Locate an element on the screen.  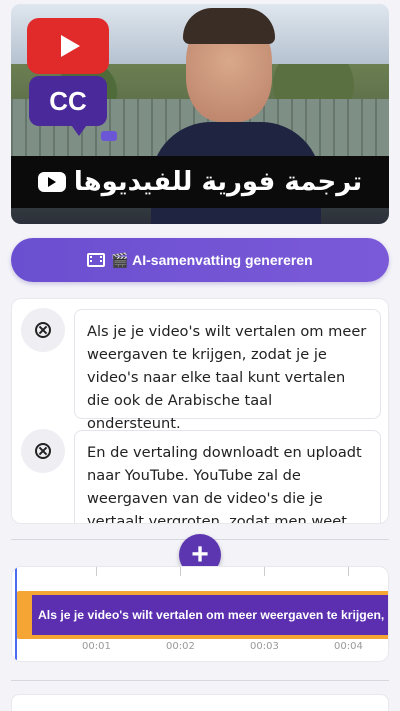
video-caption-text: ترجمة فورية للفيديوها is located at coordinates (218, 182).